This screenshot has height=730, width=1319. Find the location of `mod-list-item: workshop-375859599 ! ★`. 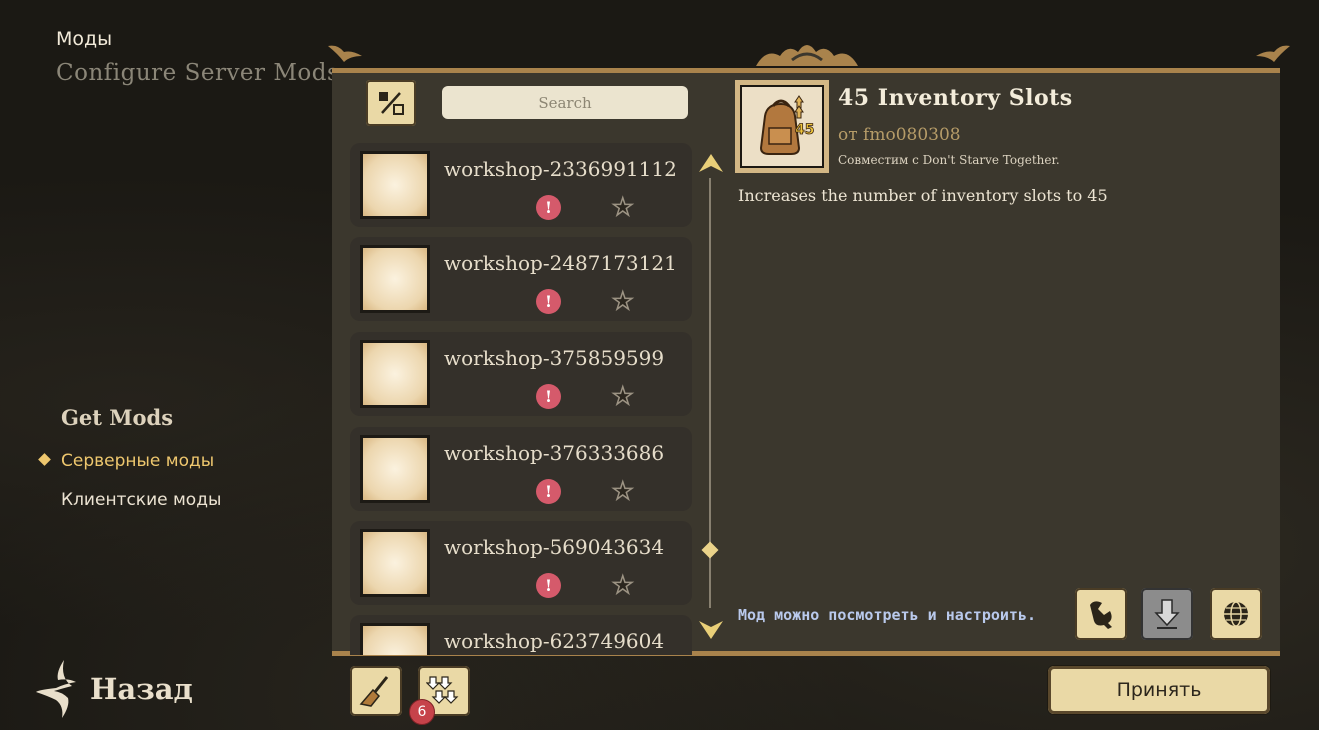

mod-list-item: workshop-375859599 ! ★ is located at coordinates (521, 374).